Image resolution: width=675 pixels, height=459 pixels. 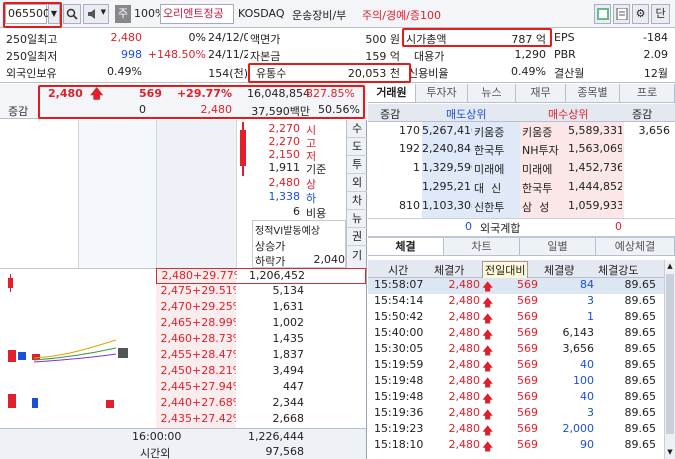 I want to click on trade-row: 15:19:23 2,480 🡅 569 2,000 89.65, so click(x=516, y=430).